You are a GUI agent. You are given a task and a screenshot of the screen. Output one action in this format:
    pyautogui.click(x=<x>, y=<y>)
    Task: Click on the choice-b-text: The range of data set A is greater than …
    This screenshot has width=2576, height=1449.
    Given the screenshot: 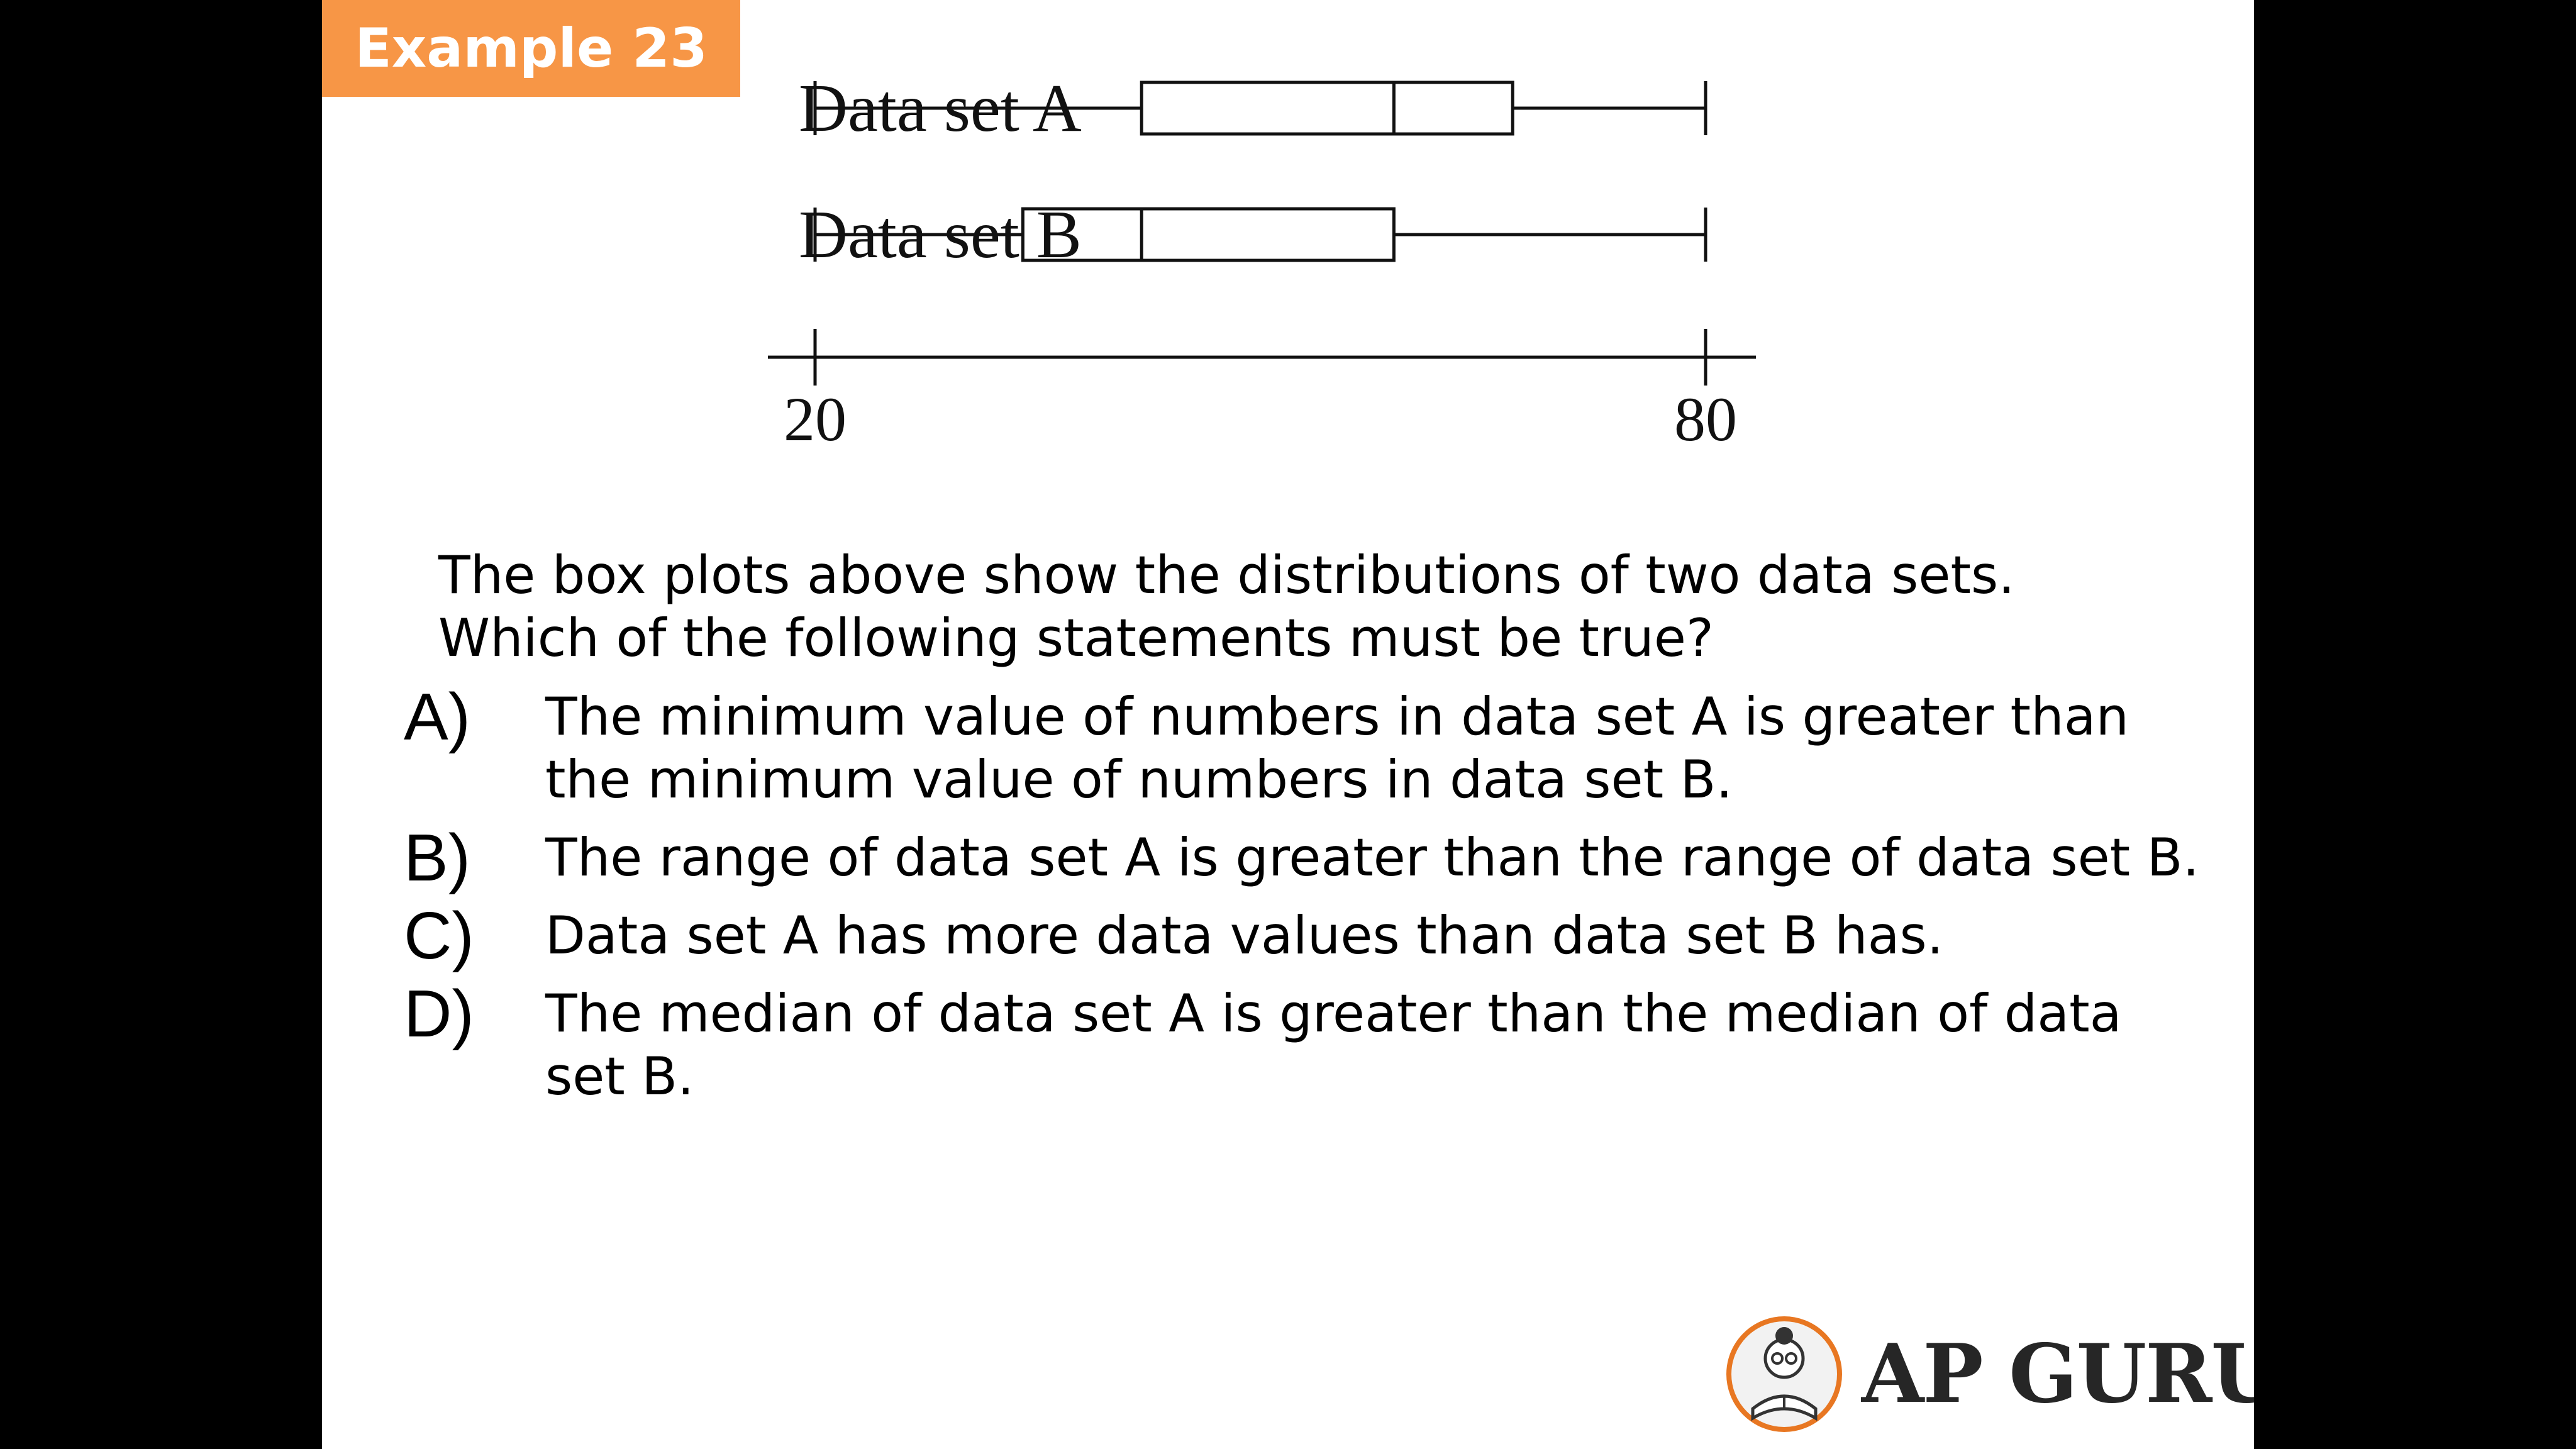 What is the action you would take?
    pyautogui.click(x=1372, y=857)
    